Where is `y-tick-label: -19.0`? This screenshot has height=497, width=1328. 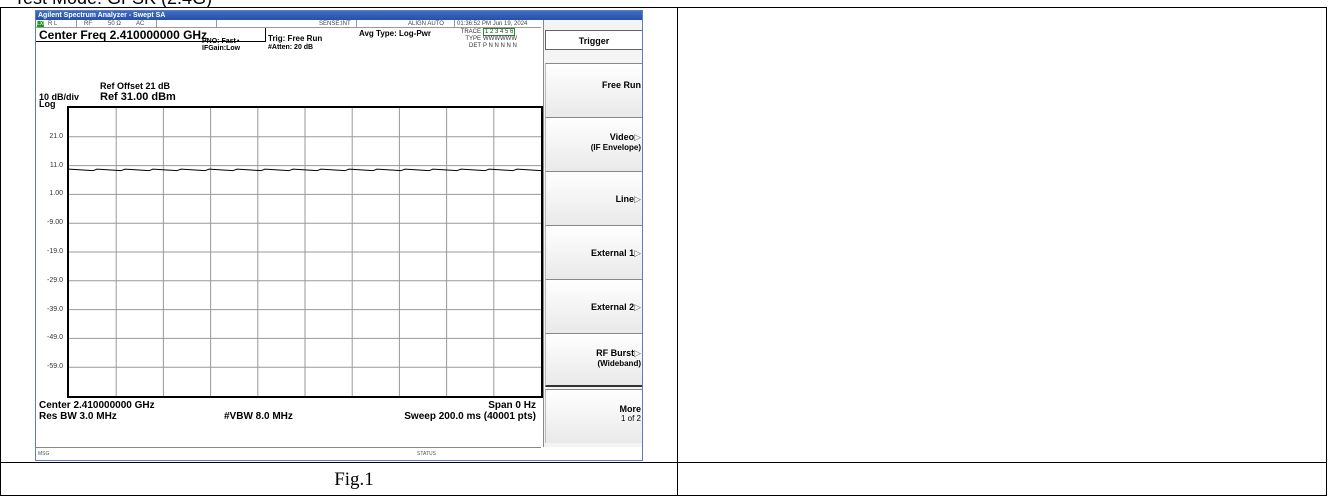
y-tick-label: -19.0 is located at coordinates (55, 251).